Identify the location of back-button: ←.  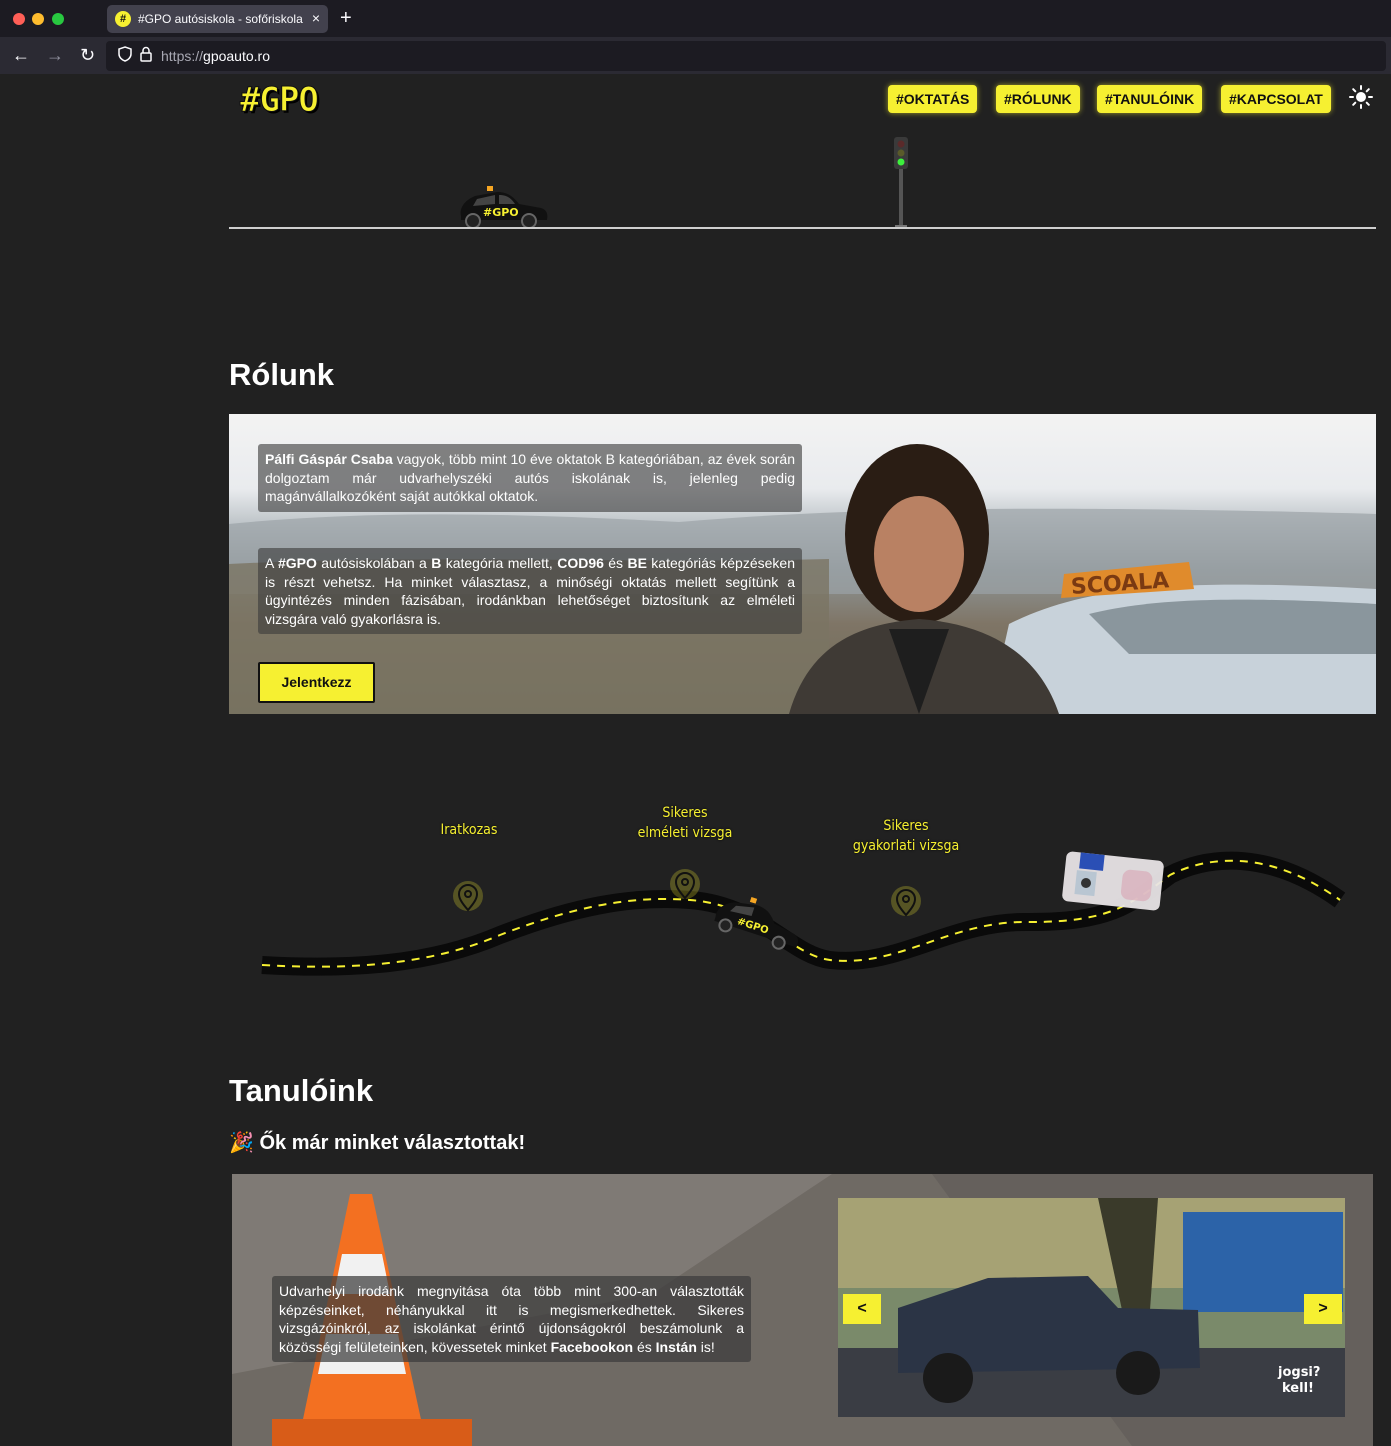
(21, 55).